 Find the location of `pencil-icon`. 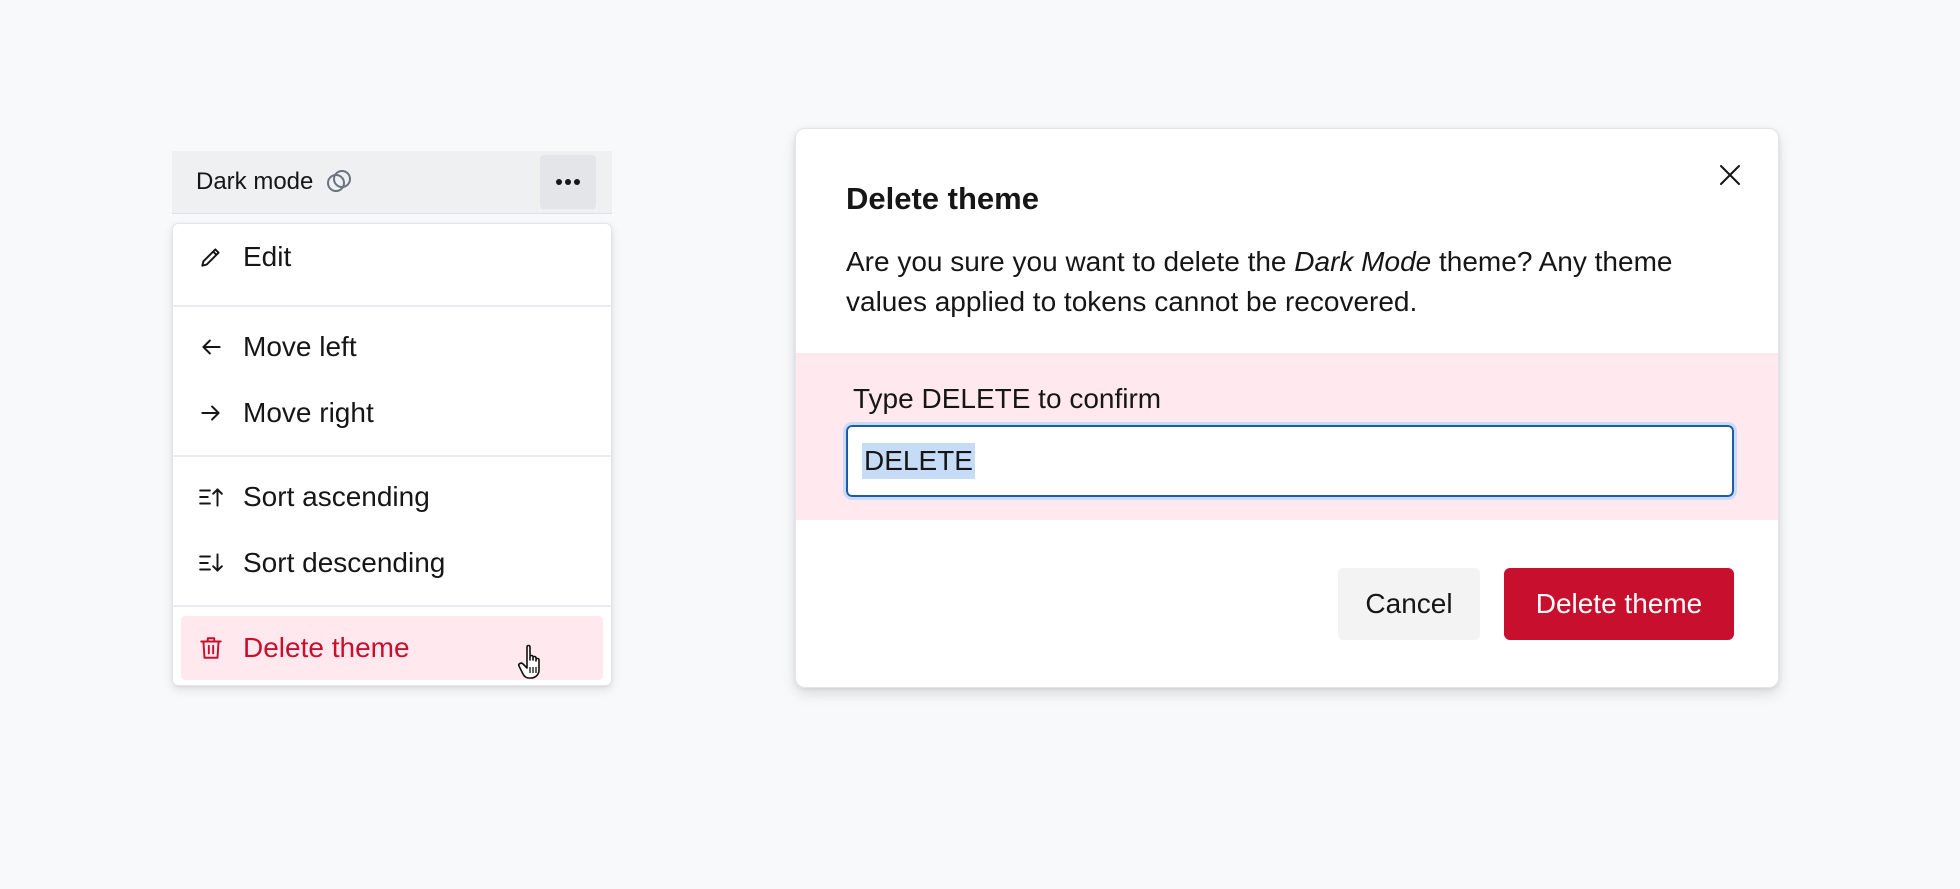

pencil-icon is located at coordinates (211, 257).